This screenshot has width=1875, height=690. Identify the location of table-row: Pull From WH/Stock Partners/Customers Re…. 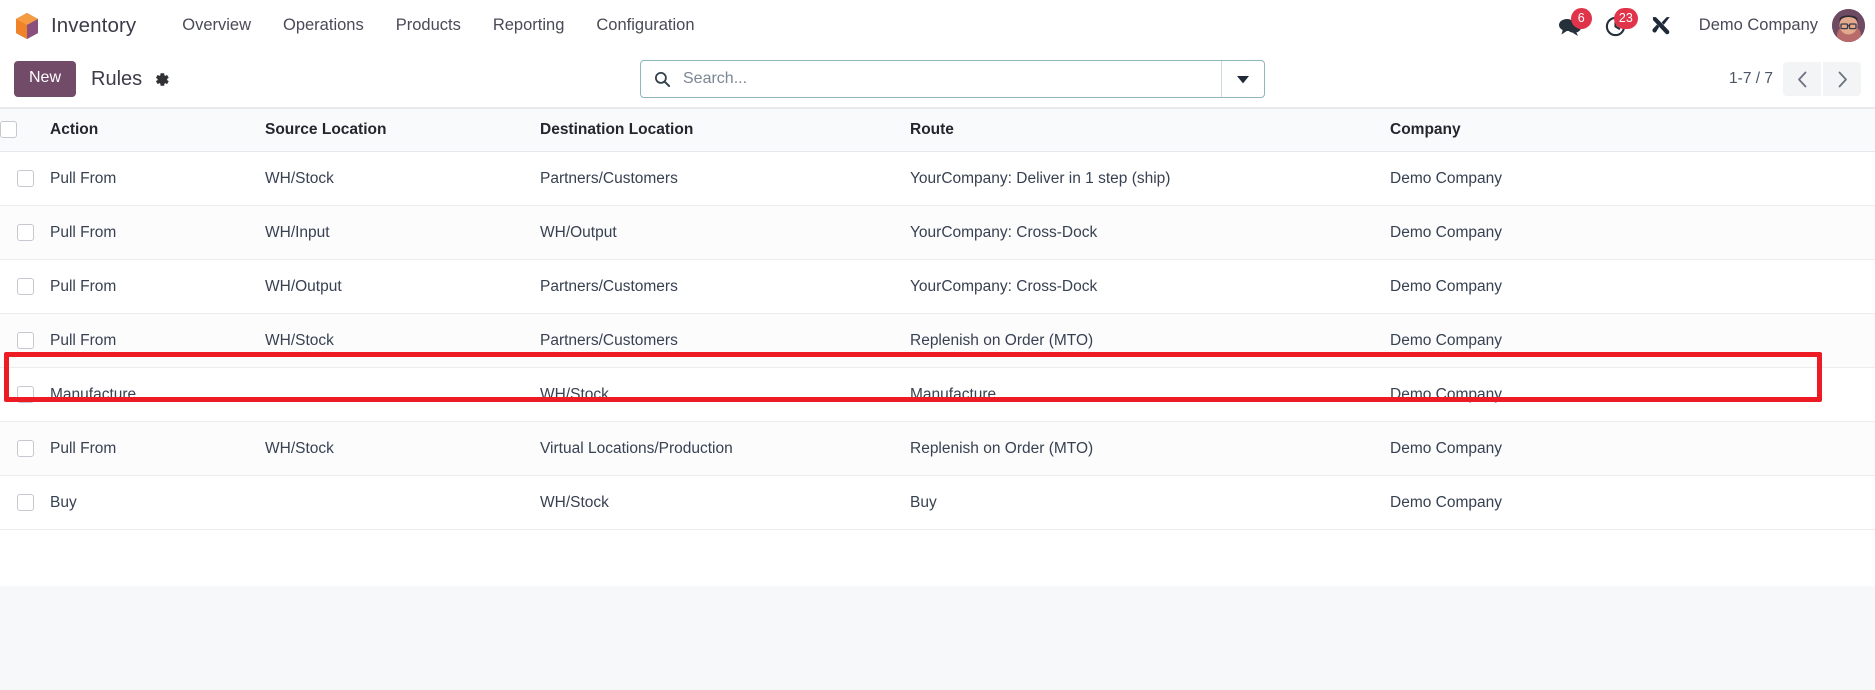
(937, 340).